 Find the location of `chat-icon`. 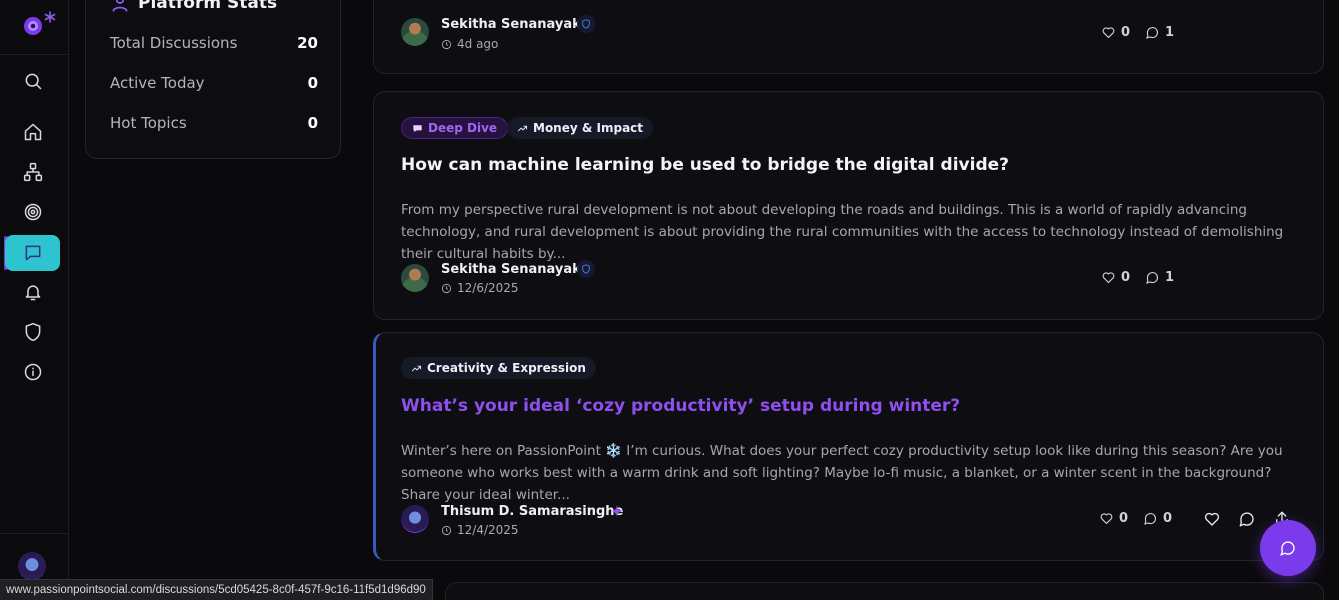

chat-icon is located at coordinates (32, 253).